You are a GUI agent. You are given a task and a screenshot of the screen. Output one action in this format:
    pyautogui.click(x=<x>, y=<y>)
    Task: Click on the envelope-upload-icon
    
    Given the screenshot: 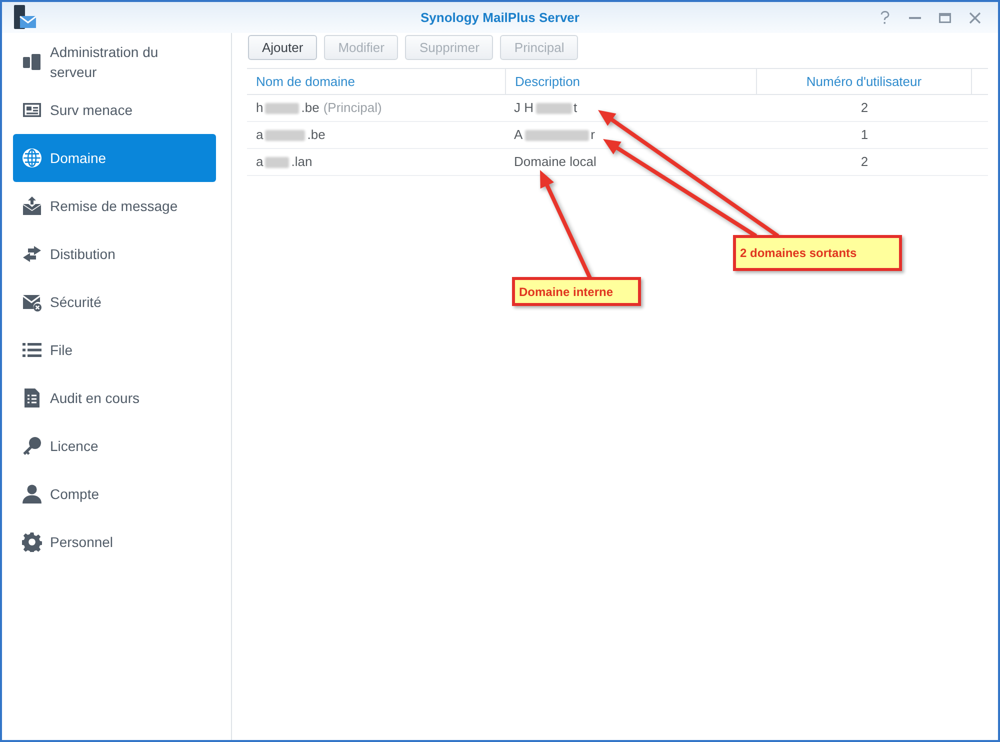 What is the action you would take?
    pyautogui.click(x=32, y=206)
    